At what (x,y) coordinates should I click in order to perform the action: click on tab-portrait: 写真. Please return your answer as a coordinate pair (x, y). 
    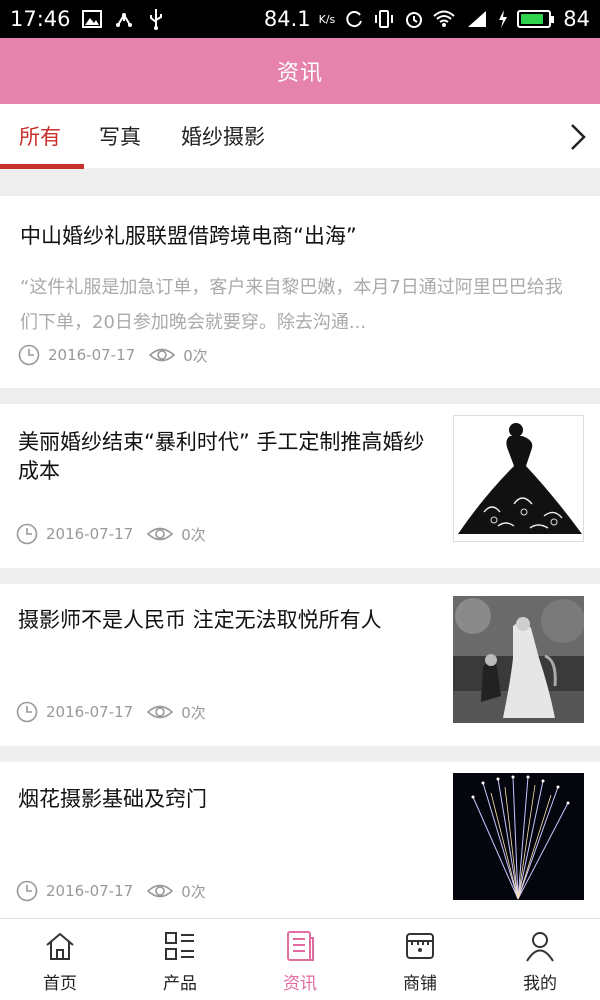
    Looking at the image, I should click on (120, 136).